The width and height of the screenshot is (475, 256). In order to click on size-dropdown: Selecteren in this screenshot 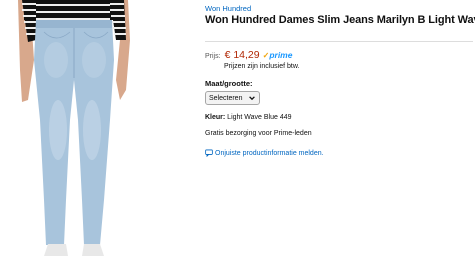, I will do `click(232, 98)`.